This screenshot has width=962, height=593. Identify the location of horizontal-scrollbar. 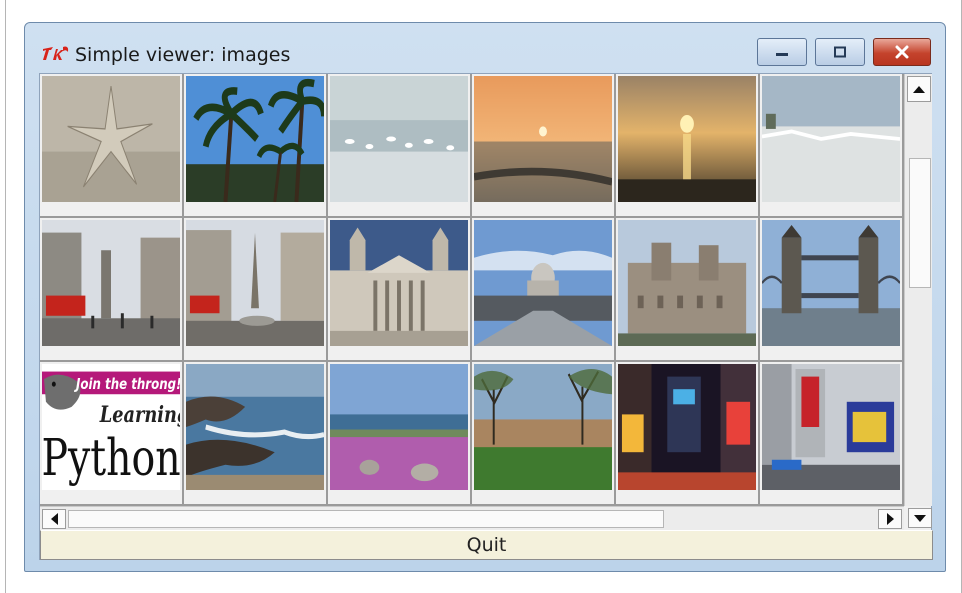
(472, 518).